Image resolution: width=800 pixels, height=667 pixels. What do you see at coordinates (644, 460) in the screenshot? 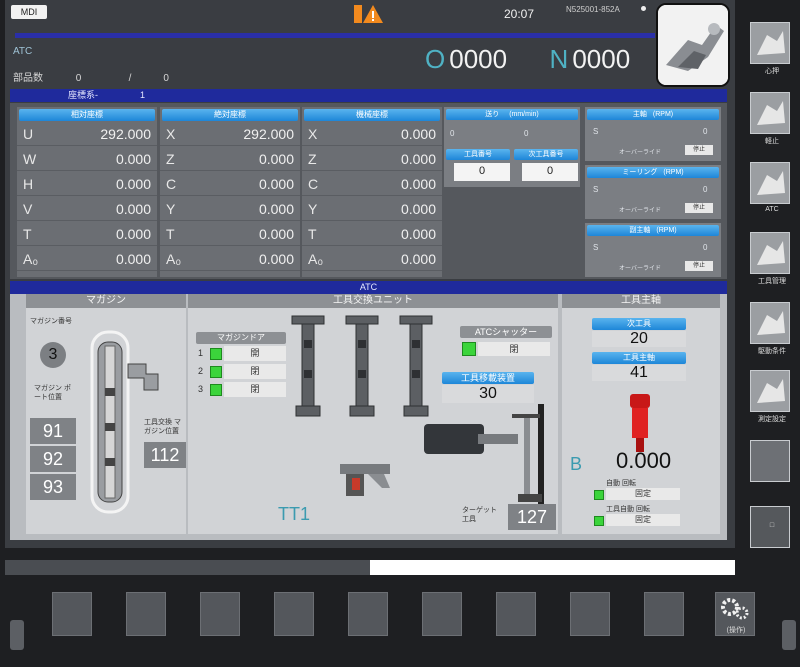
I see `b-axis-value: 0.000` at bounding box center [644, 460].